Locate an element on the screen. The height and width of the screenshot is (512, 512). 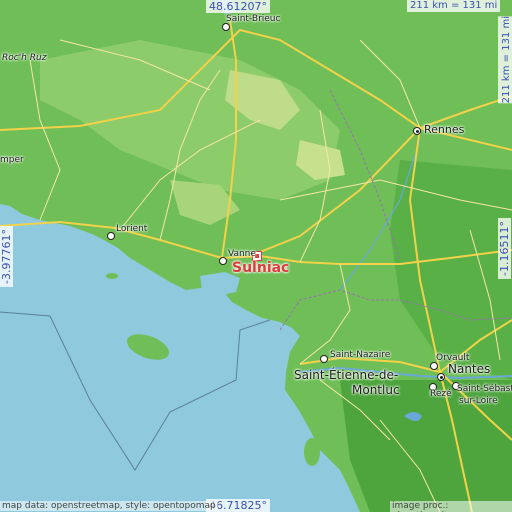
saint-nazaire-marker is located at coordinates (324, 359).